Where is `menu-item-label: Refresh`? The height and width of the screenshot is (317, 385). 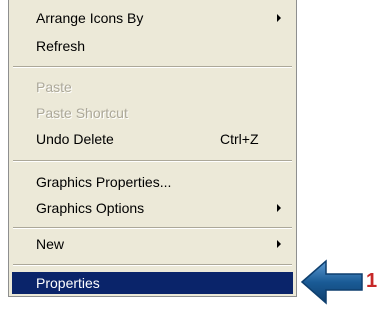 menu-item-label: Refresh is located at coordinates (61, 46).